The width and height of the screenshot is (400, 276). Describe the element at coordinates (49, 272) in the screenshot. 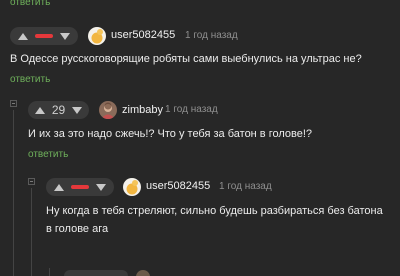

I see `thread-line` at that location.